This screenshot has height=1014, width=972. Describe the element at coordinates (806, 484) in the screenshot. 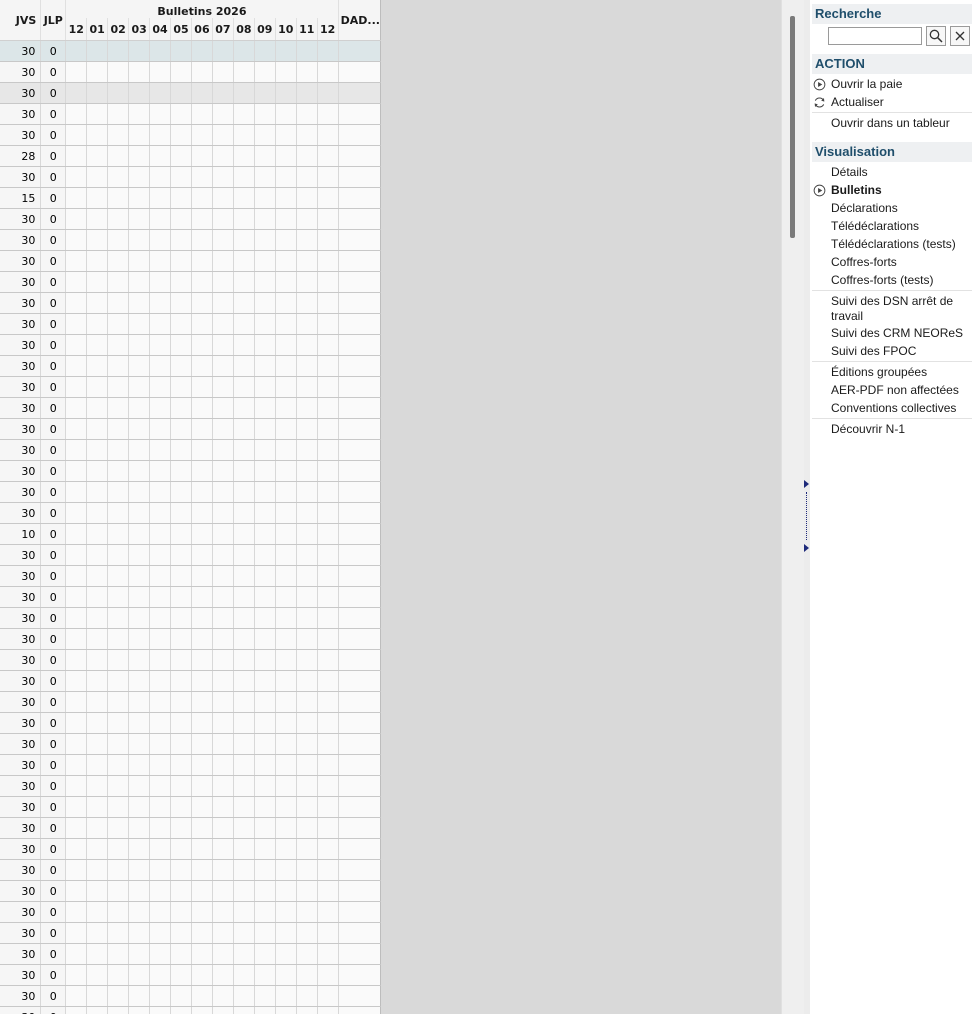

I see `collapse-arrow-icon` at that location.